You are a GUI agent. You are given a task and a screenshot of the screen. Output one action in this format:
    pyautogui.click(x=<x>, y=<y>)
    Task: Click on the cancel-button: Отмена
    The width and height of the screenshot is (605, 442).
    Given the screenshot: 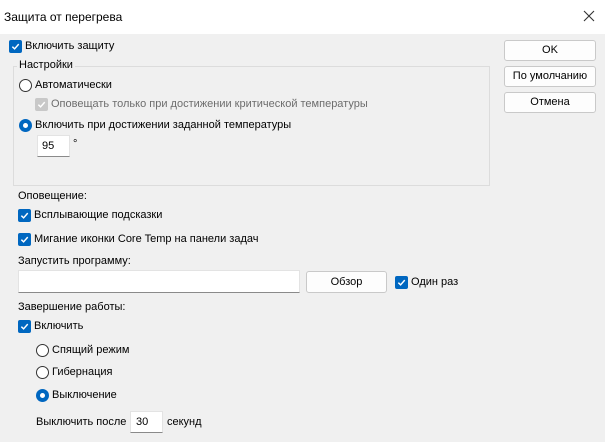 What is the action you would take?
    pyautogui.click(x=550, y=102)
    